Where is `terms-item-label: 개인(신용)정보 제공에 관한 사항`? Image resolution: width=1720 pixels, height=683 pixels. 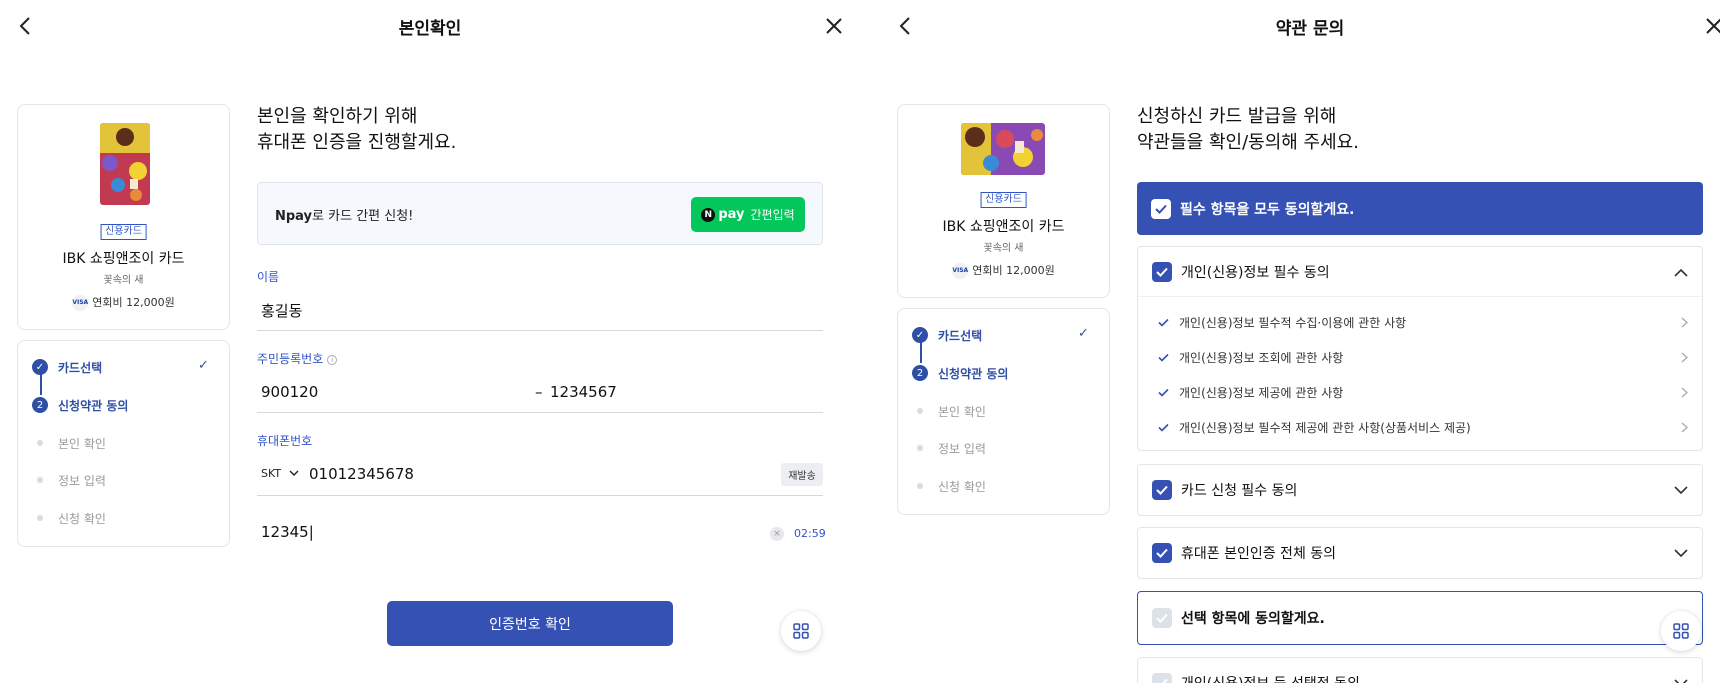 terms-item-label: 개인(신용)정보 제공에 관한 사항 is located at coordinates (1261, 392).